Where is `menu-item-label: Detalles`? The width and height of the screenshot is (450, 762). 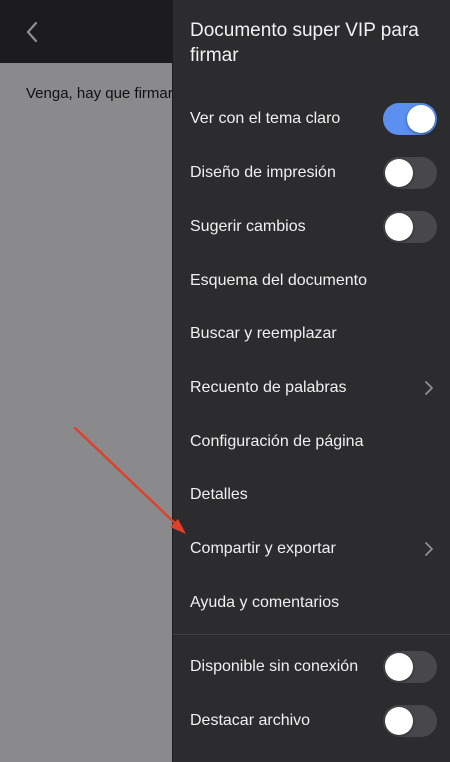
menu-item-label: Detalles is located at coordinates (219, 494).